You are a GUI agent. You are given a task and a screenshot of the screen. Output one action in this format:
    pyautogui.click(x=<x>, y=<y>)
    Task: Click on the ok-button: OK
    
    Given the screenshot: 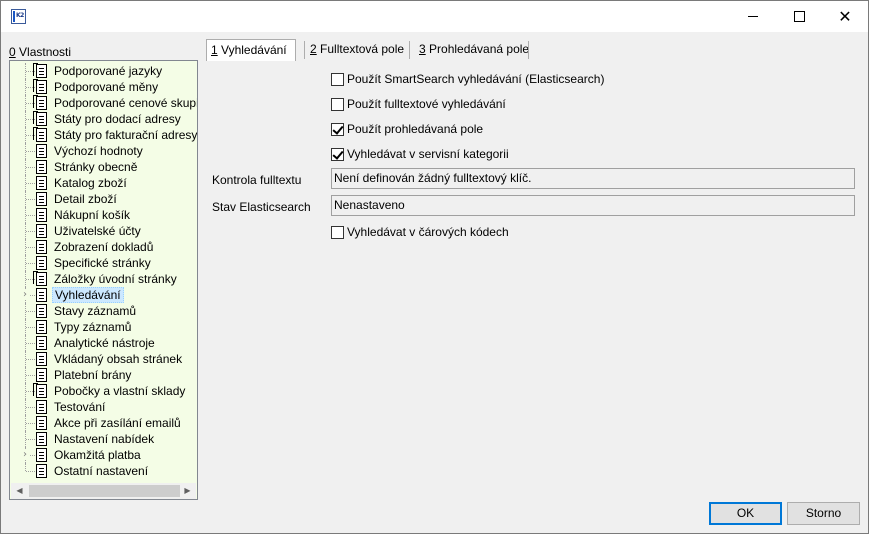 What is the action you would take?
    pyautogui.click(x=745, y=513)
    